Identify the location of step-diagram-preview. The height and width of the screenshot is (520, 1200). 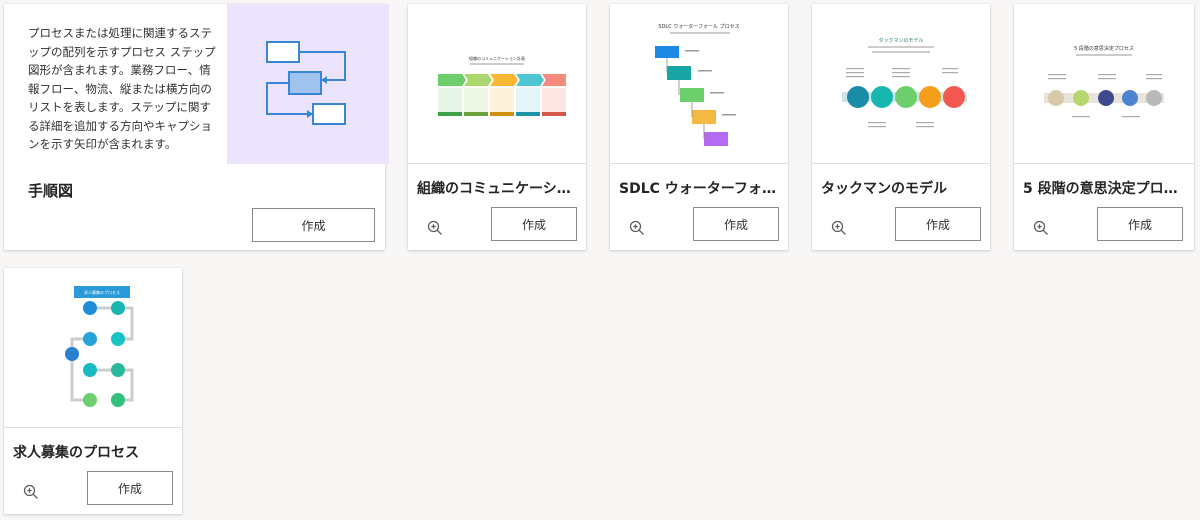
(308, 84).